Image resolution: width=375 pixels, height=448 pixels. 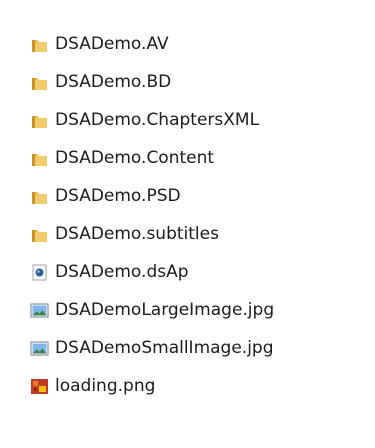 I want to click on file-item-dsademo-subtitles: DSADemo.subtitles, so click(x=195, y=234).